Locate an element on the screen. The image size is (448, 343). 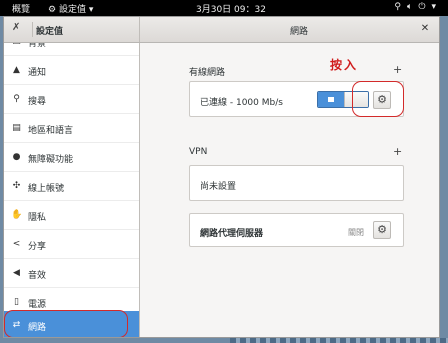
close-icon: ✕ is located at coordinates (425, 29).